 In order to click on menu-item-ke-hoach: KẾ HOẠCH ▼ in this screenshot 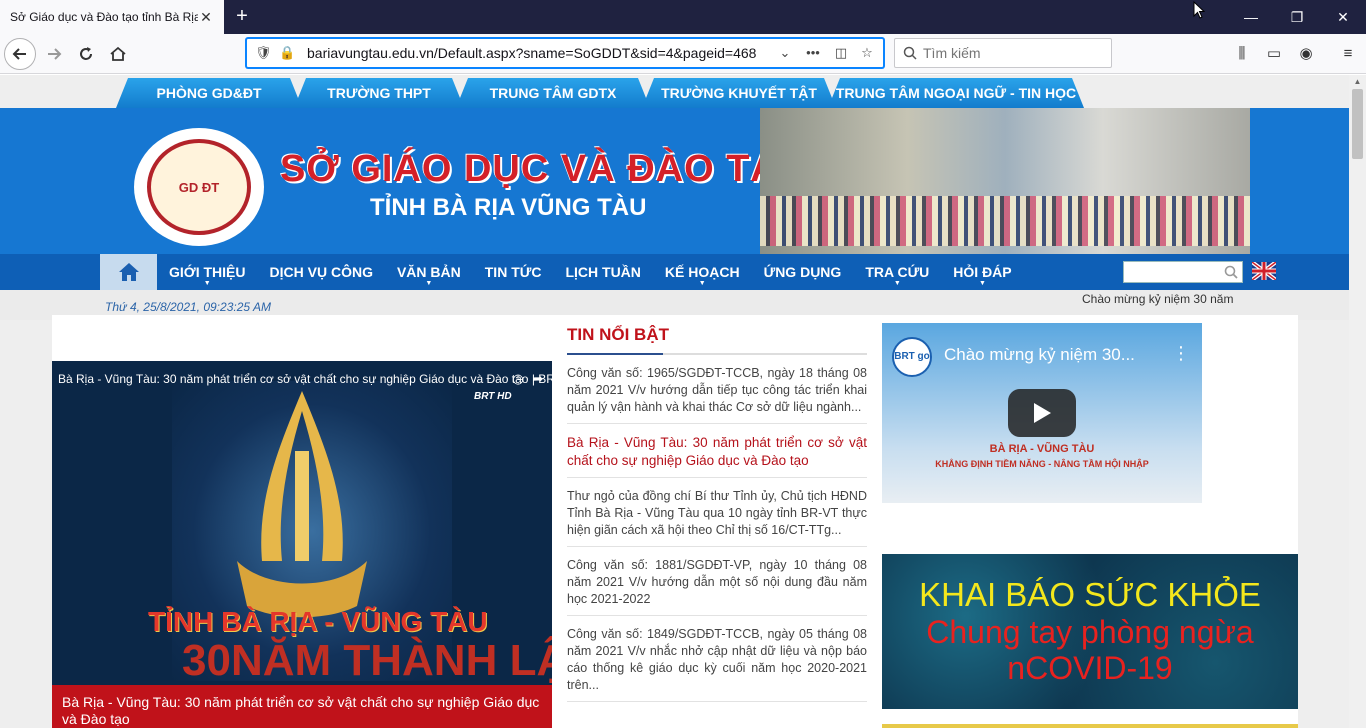, I will do `click(702, 272)`.